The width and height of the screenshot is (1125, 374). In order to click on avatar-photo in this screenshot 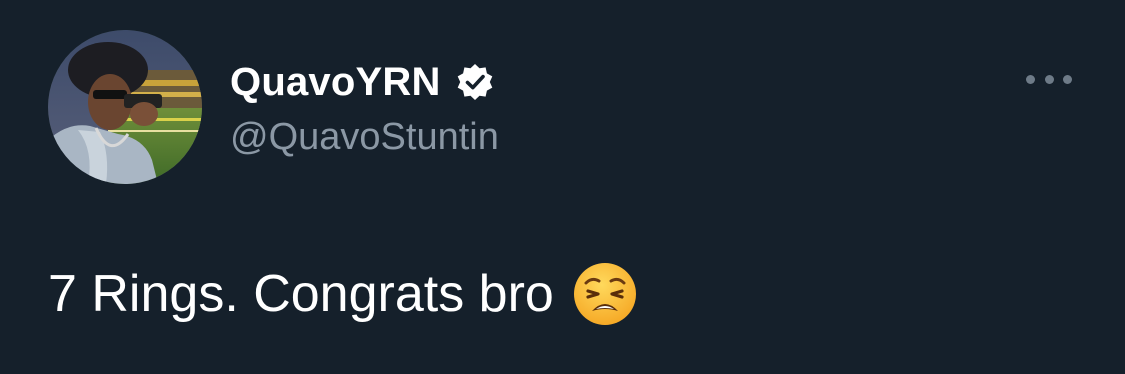, I will do `click(125, 107)`.